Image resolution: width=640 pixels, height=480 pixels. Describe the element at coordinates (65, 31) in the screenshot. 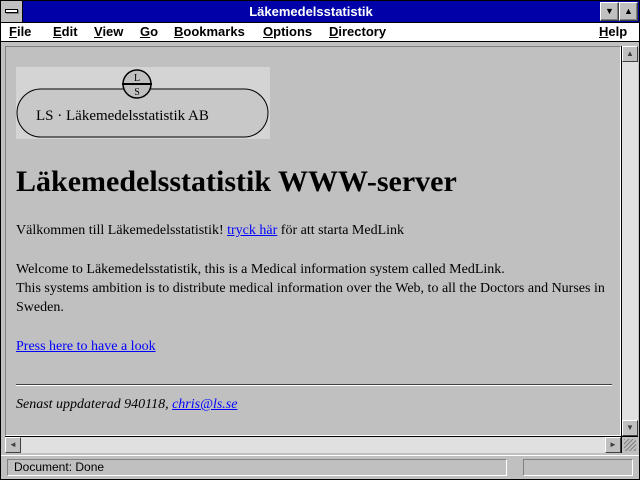

I see `menu-edit: Edit` at that location.